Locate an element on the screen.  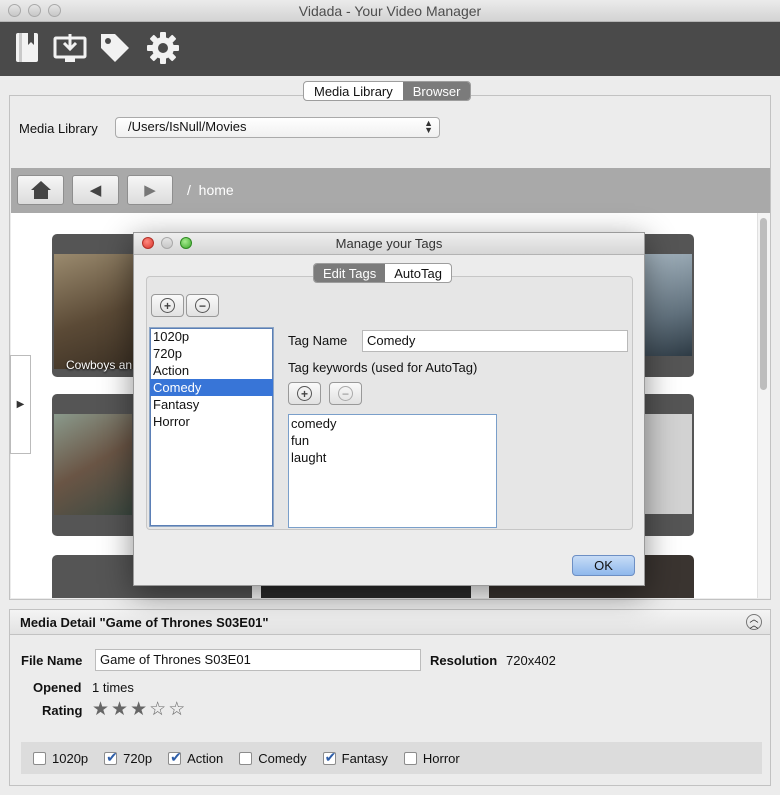
rating-label: Rating is located at coordinates (62, 710).